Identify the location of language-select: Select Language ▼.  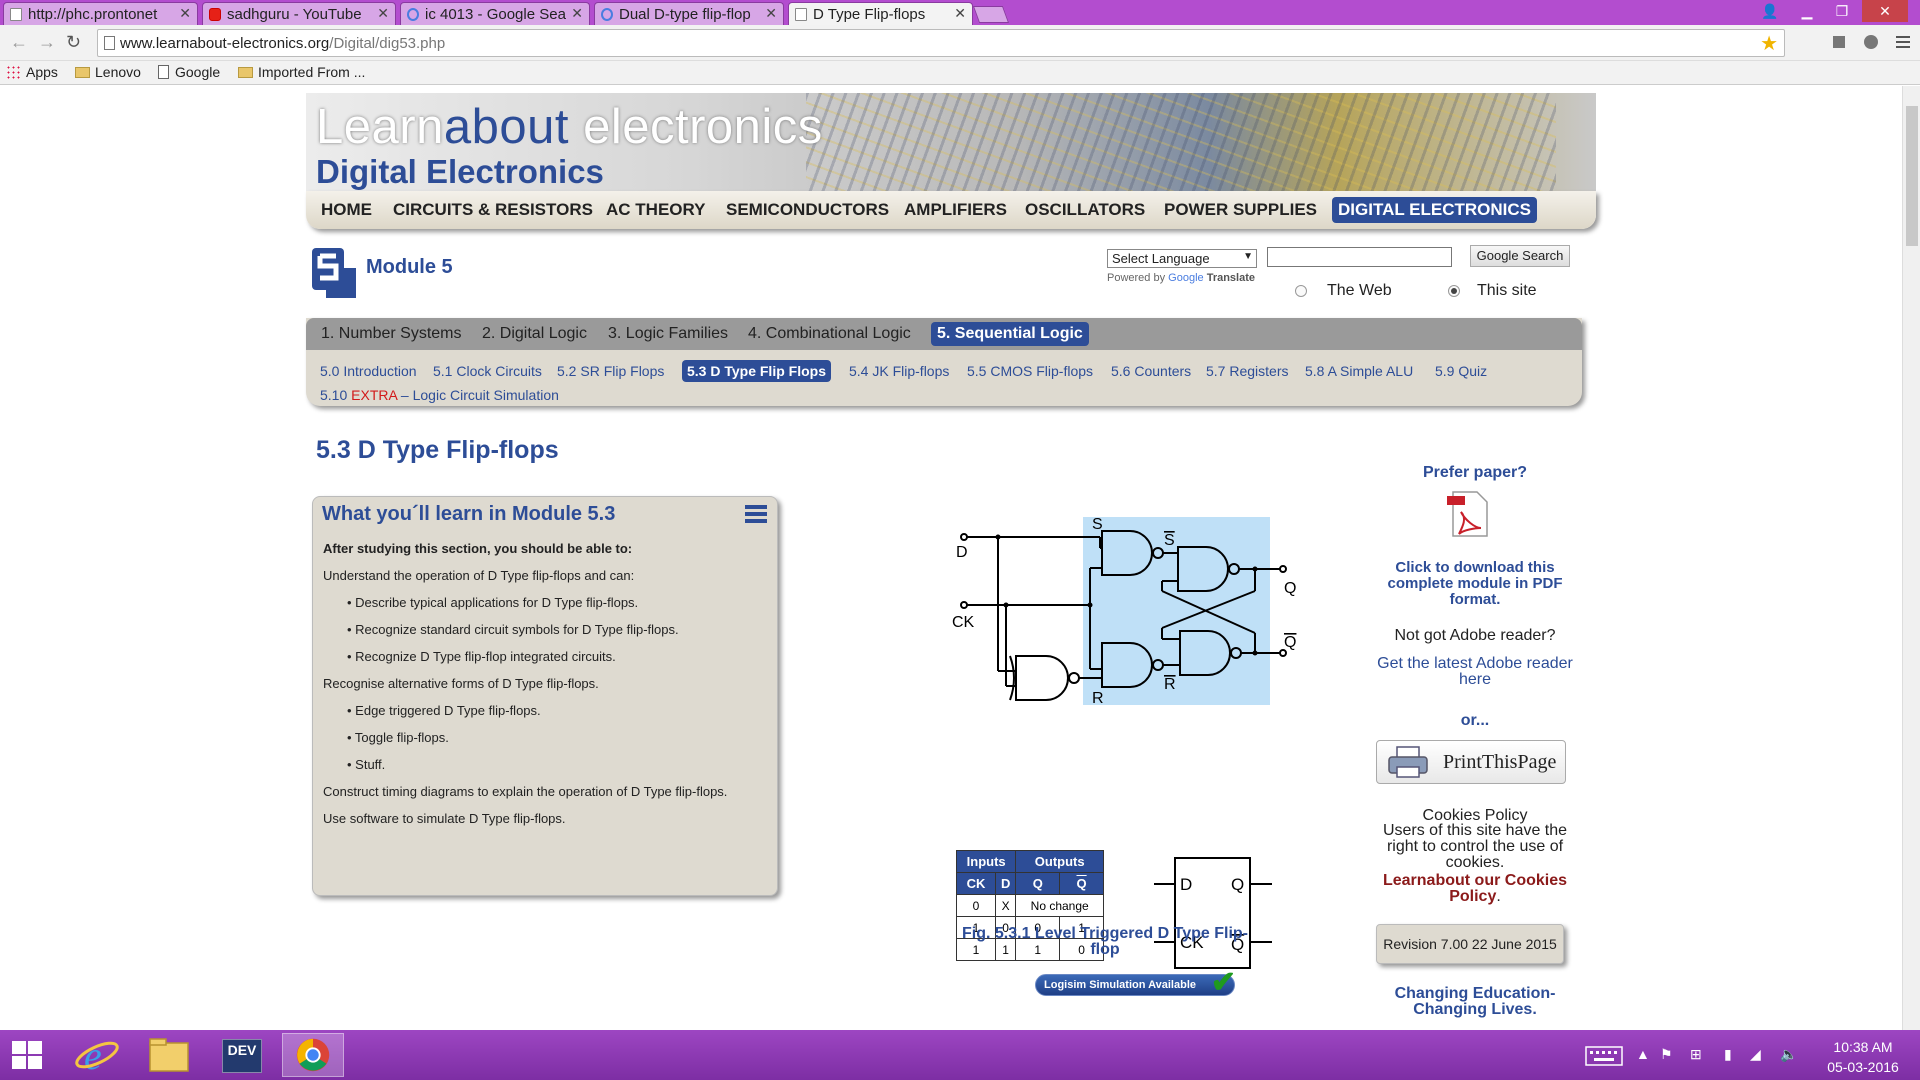
(1182, 258).